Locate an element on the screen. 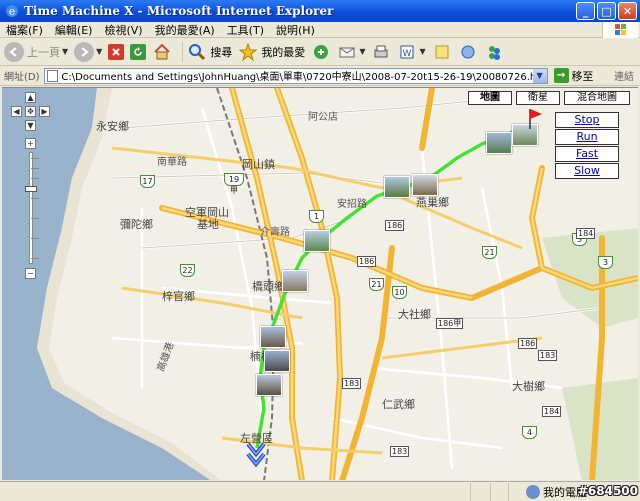  map-label-dashu: 大樹鄉 is located at coordinates (528, 386).